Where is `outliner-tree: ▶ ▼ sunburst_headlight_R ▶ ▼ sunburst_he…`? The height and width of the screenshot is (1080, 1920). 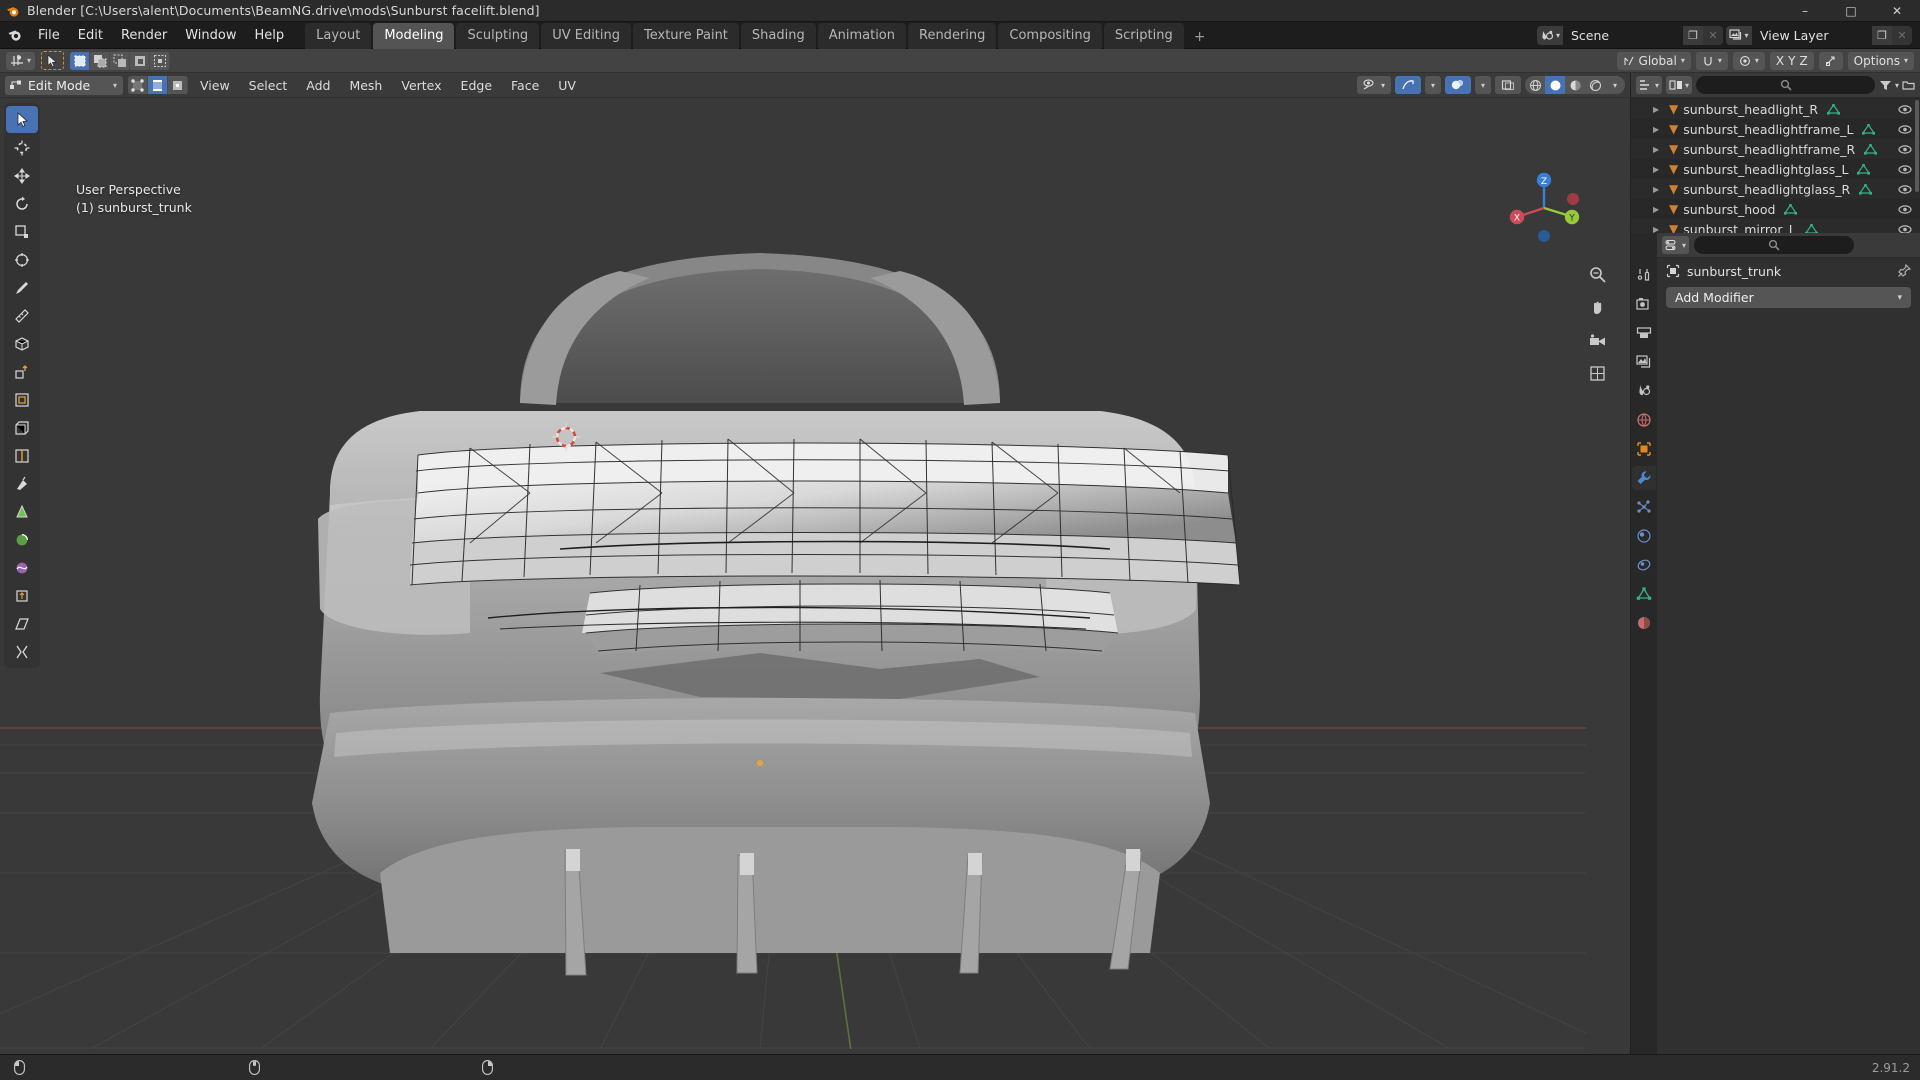
outliner-tree: ▶ ▼ sunburst_headlight_R ▶ ▼ sunburst_he… is located at coordinates (1775, 165).